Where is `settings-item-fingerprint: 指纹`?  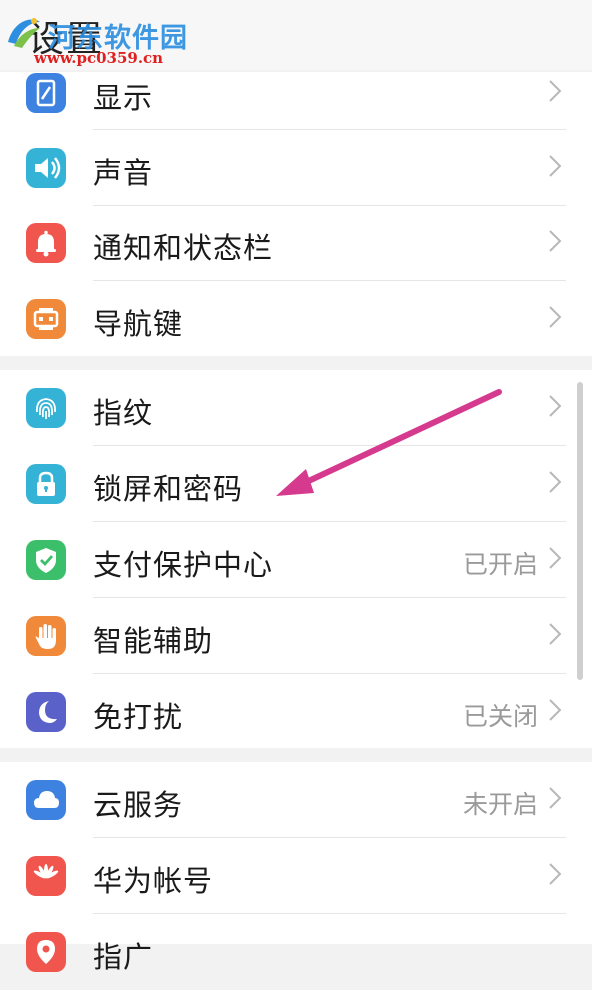 settings-item-fingerprint: 指纹 is located at coordinates (296, 408).